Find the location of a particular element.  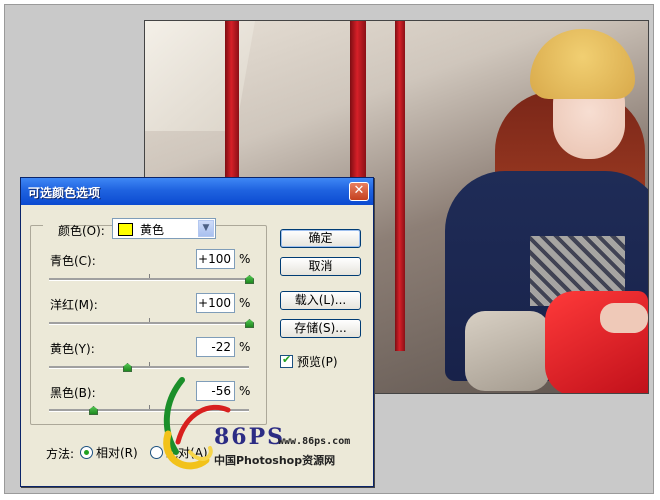

yellow-label: 黄色(Y): is located at coordinates (72, 349).